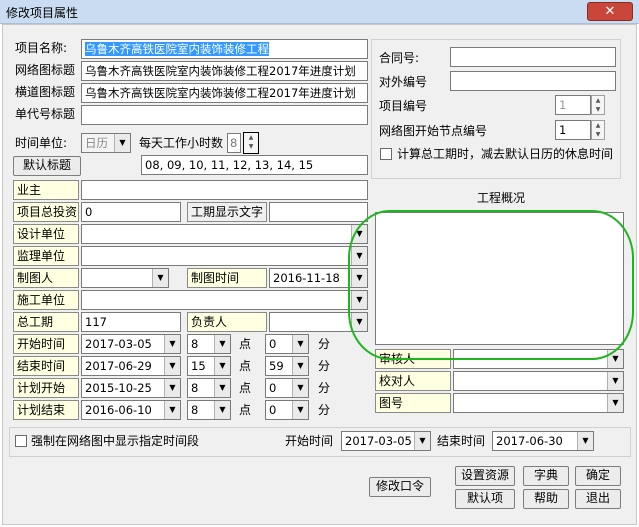 This screenshot has height=527, width=639. What do you see at coordinates (224, 93) in the screenshot?
I see `bar-title-input: 乌鲁木齐高铁医院室内装饰装修工程2017年进度计划` at bounding box center [224, 93].